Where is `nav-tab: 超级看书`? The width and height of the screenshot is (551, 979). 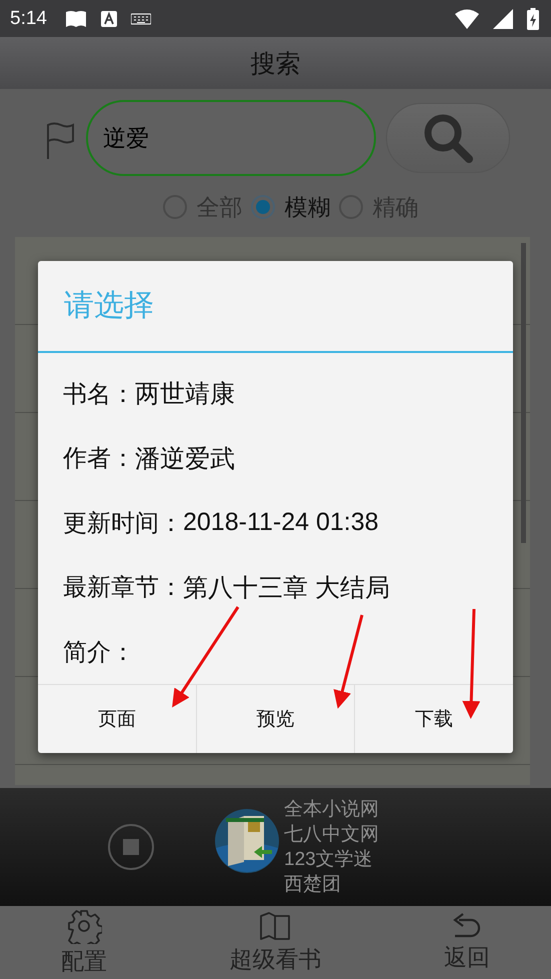
nav-tab: 超级看书 is located at coordinates (275, 942).